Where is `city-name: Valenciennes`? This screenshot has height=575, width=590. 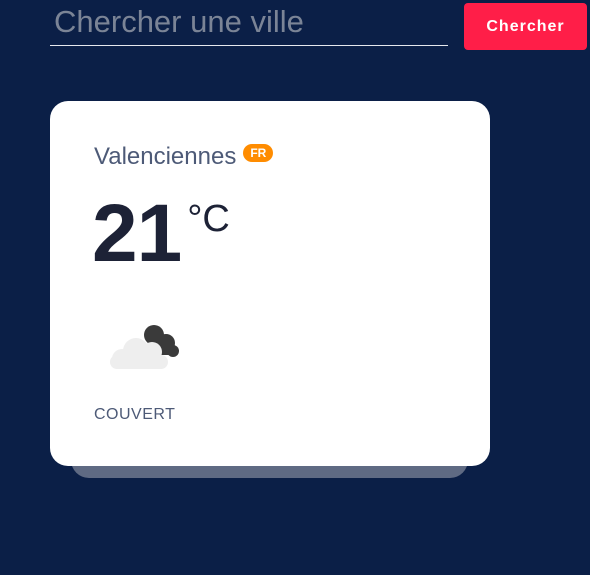 city-name: Valenciennes is located at coordinates (165, 156).